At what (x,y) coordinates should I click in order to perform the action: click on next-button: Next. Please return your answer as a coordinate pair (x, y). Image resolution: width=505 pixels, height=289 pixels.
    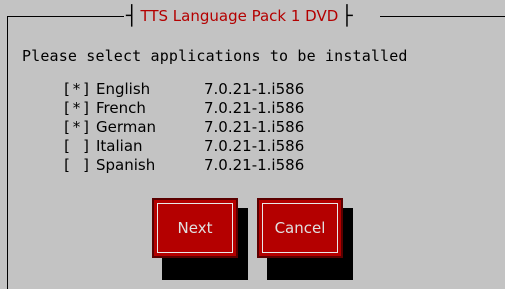
    Looking at the image, I should click on (195, 228).